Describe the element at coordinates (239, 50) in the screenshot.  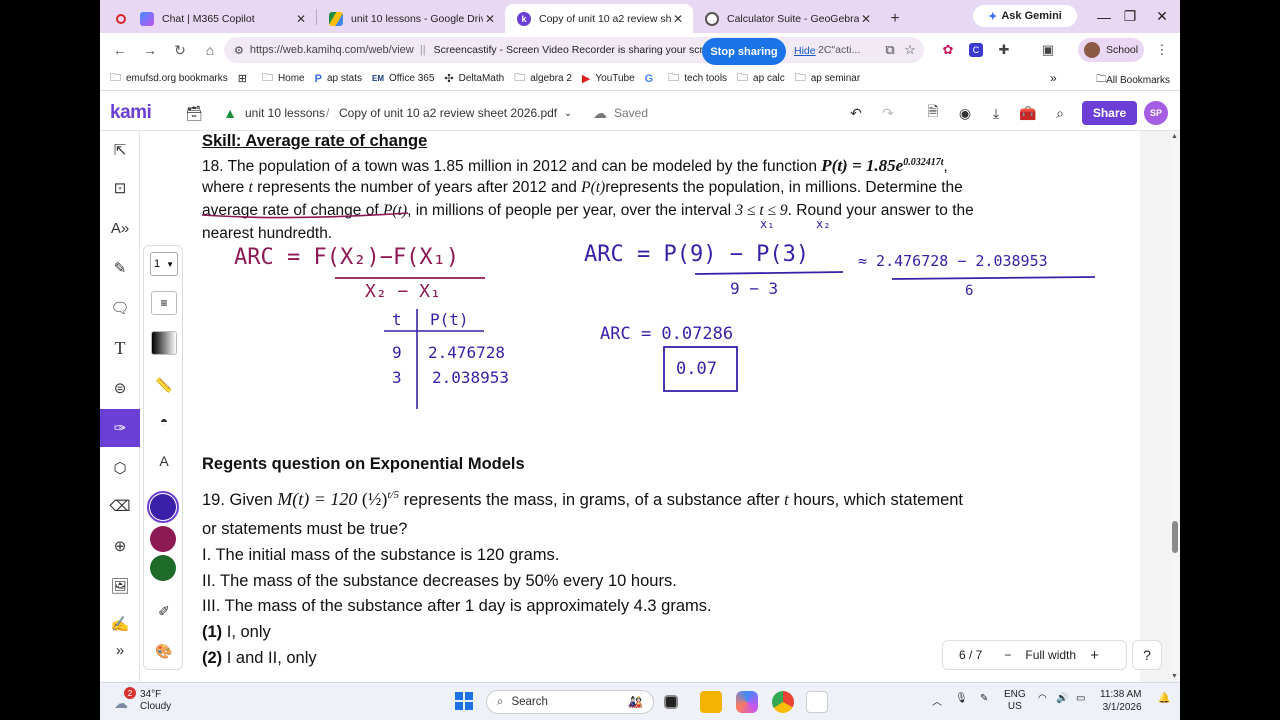
I see `site-info-icon: ⚙` at that location.